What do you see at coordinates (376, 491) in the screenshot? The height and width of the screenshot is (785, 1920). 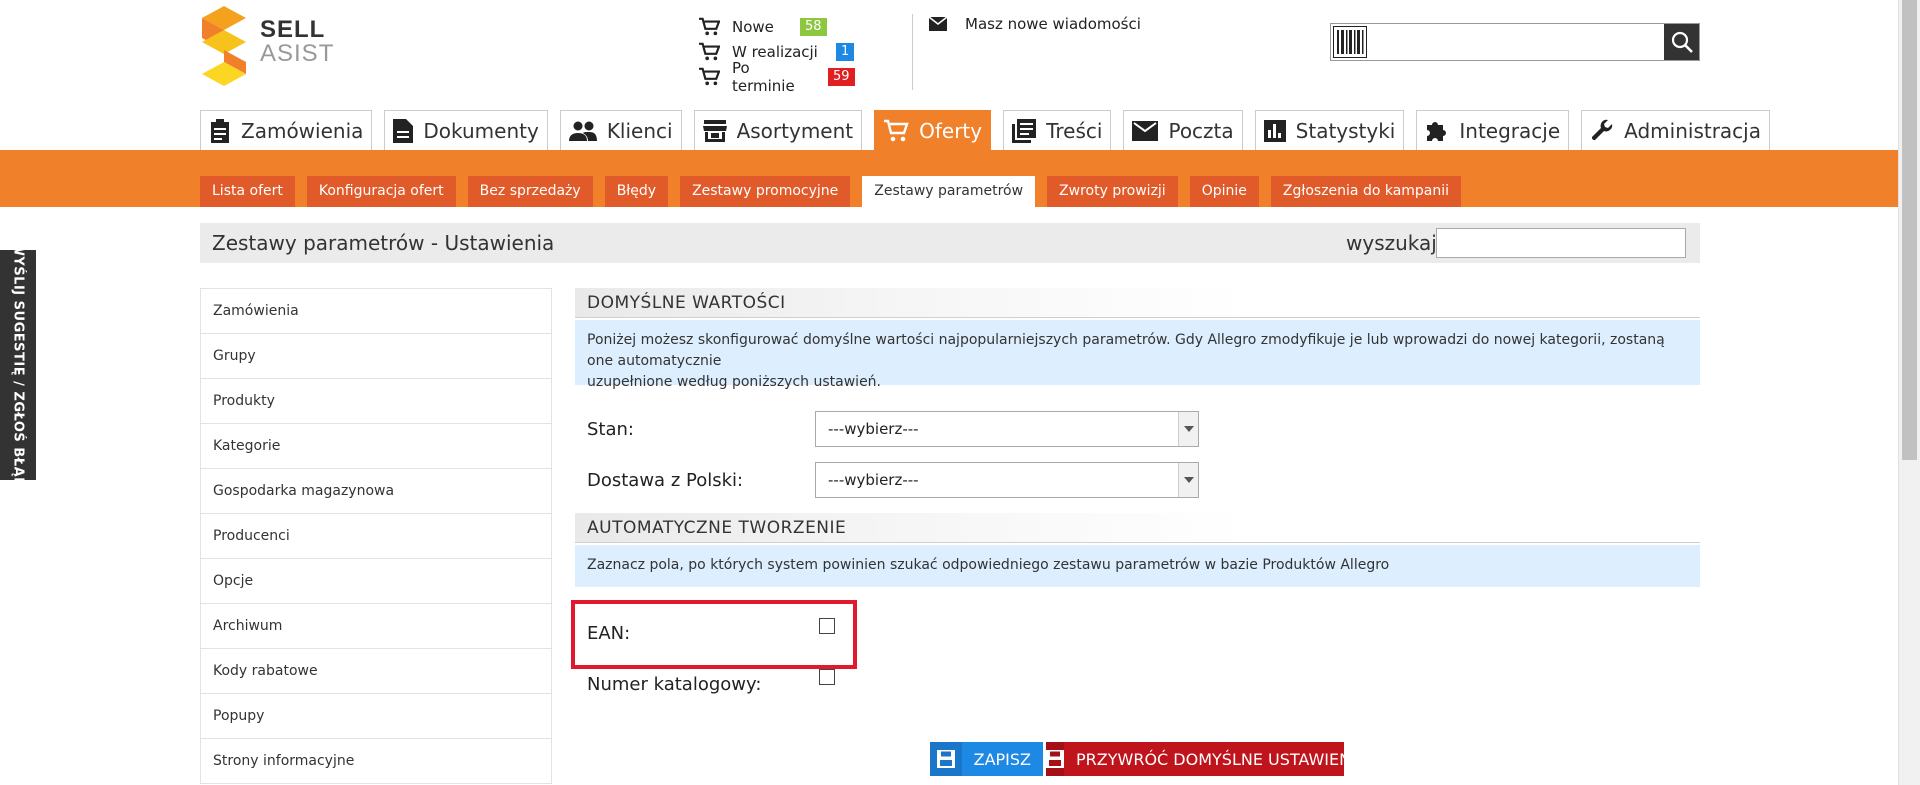 I see `side-menu-item: Gospodarka magazynowa` at bounding box center [376, 491].